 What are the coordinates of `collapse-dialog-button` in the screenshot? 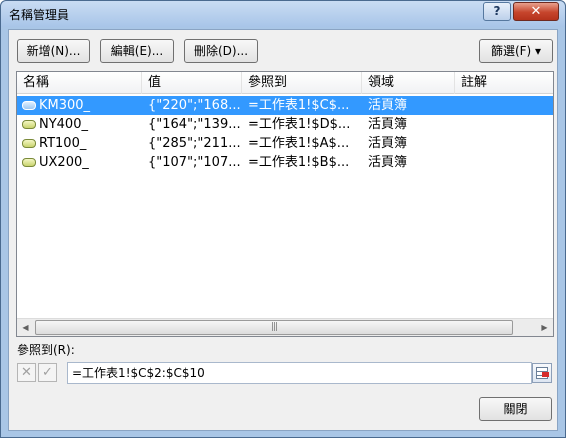 It's located at (542, 373).